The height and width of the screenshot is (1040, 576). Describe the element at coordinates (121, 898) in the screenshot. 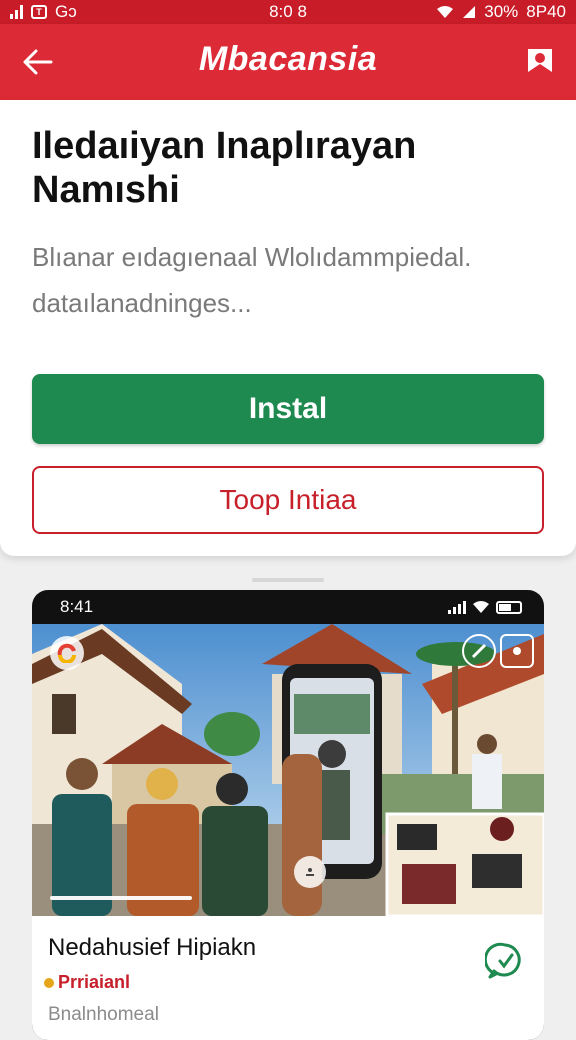

I see `photo-progress-bar` at that location.